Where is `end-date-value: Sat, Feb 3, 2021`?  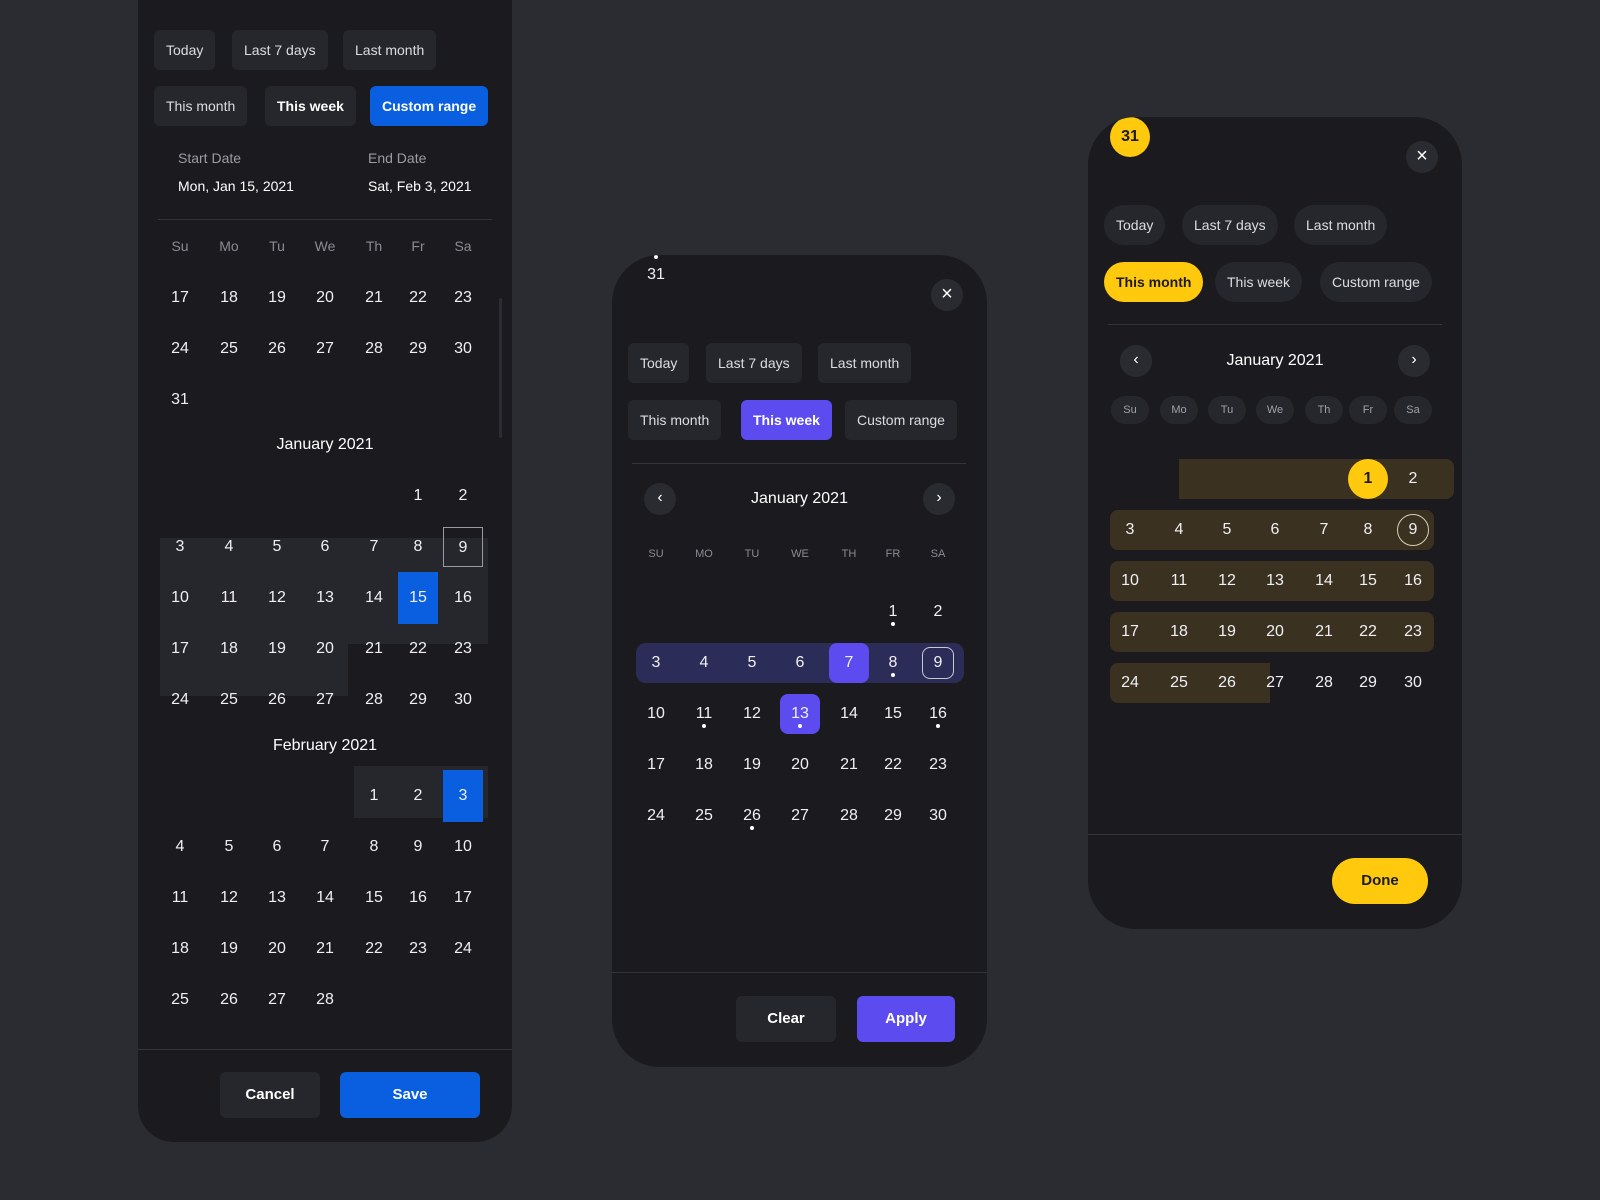 end-date-value: Sat, Feb 3, 2021 is located at coordinates (420, 186).